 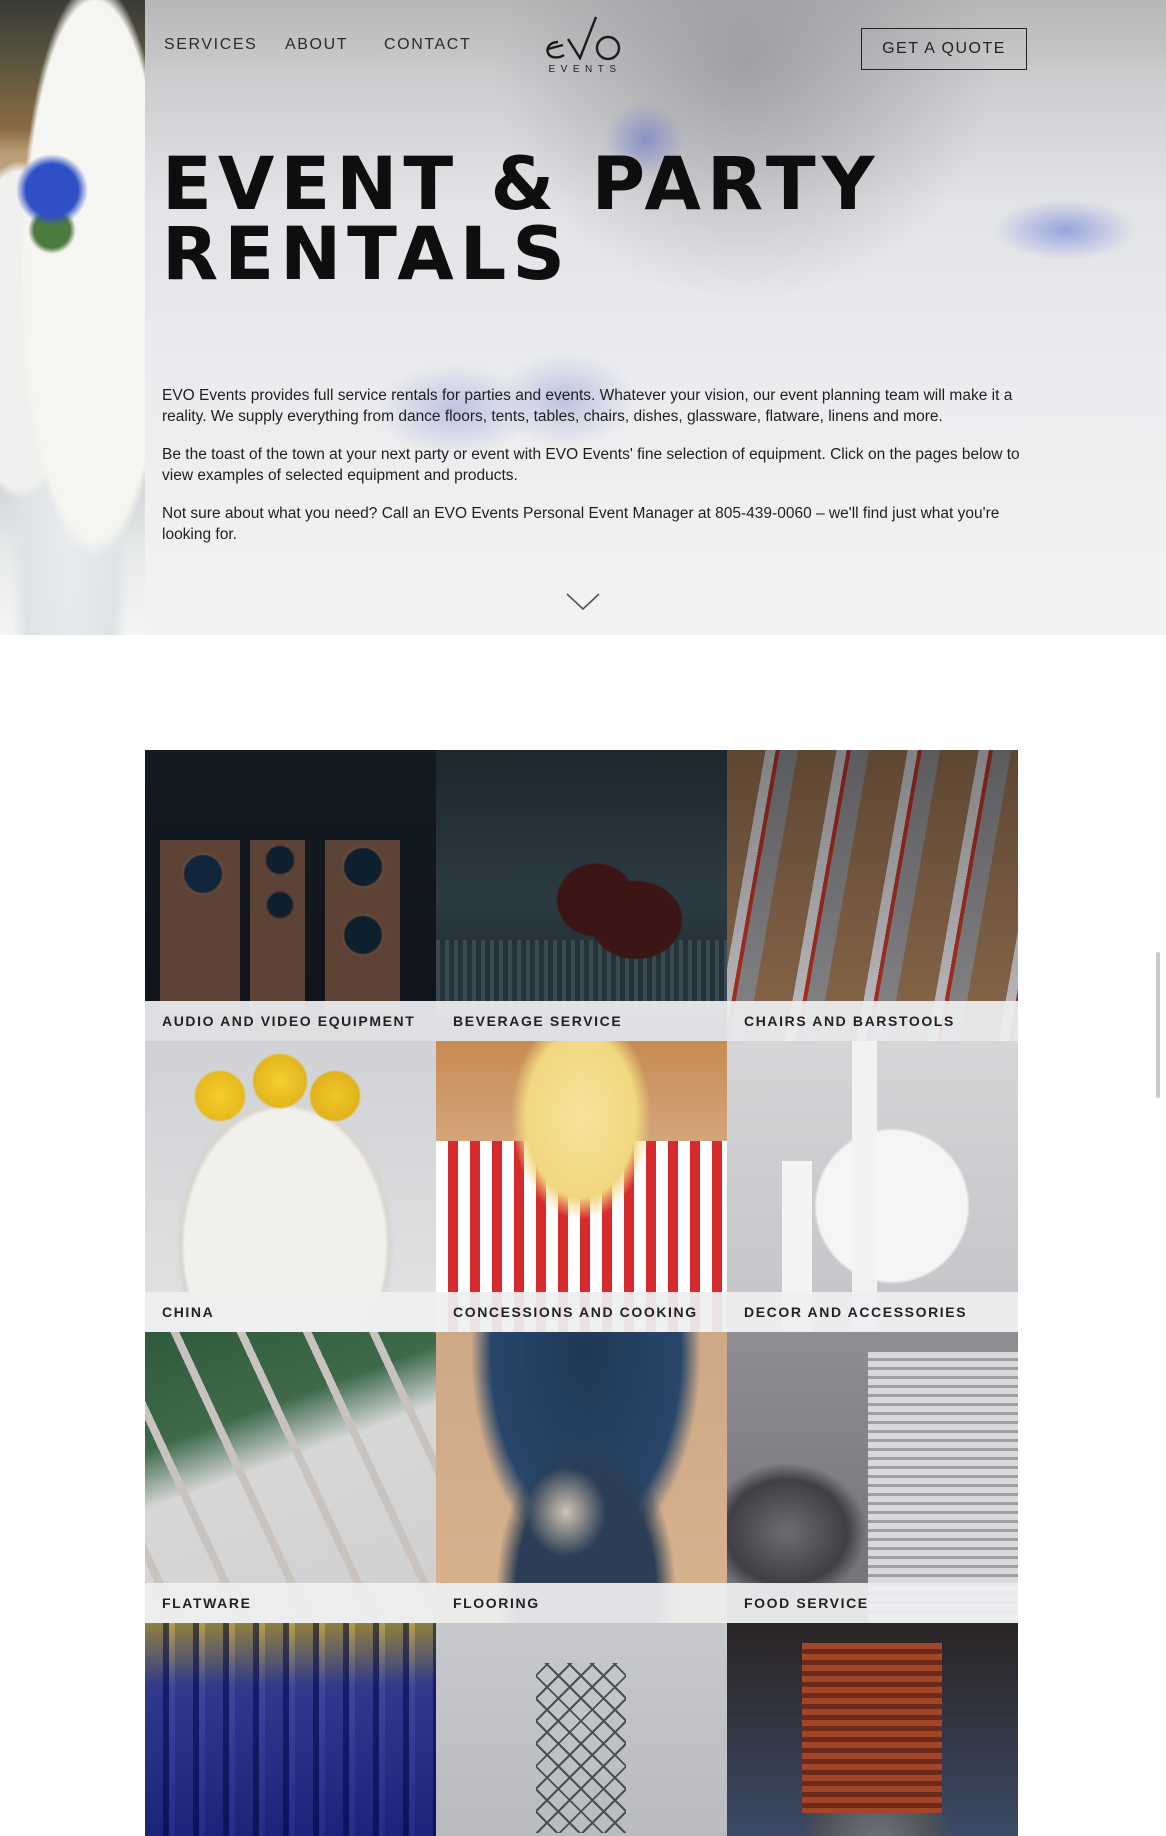 I want to click on category-tile-decor: DECOR AND ACCESSORIES, so click(x=872, y=1186).